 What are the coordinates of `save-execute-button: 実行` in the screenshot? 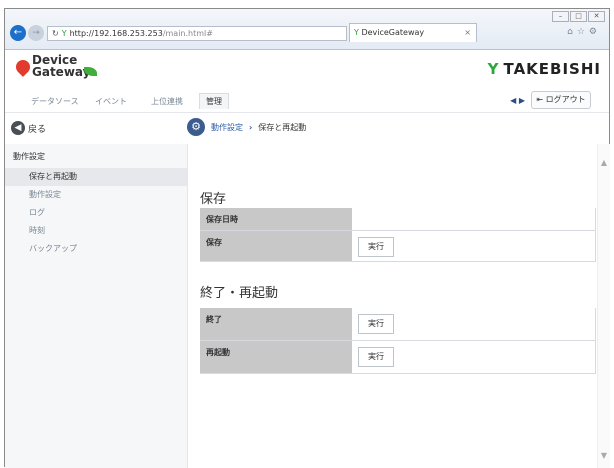 It's located at (376, 247).